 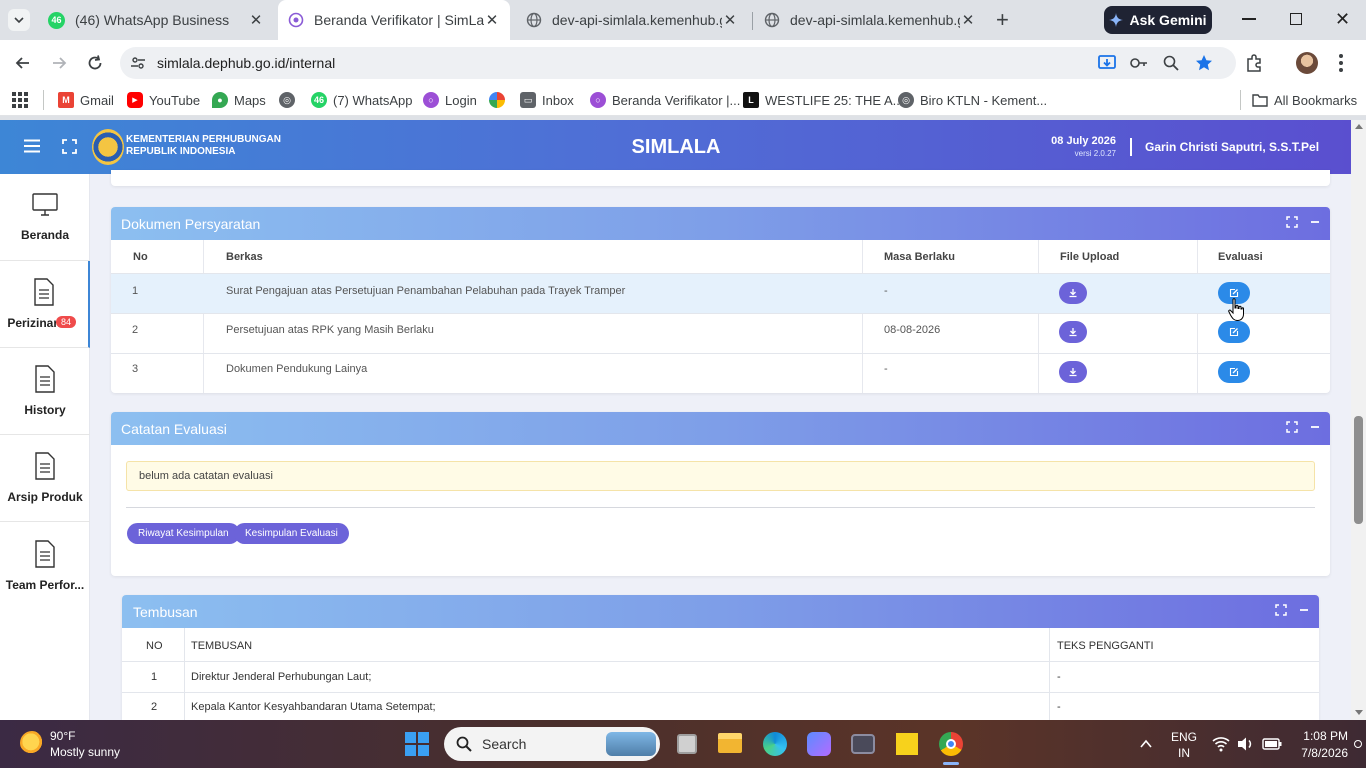 I want to click on taskbar-time: 1:08 PM, so click(x=1321, y=736).